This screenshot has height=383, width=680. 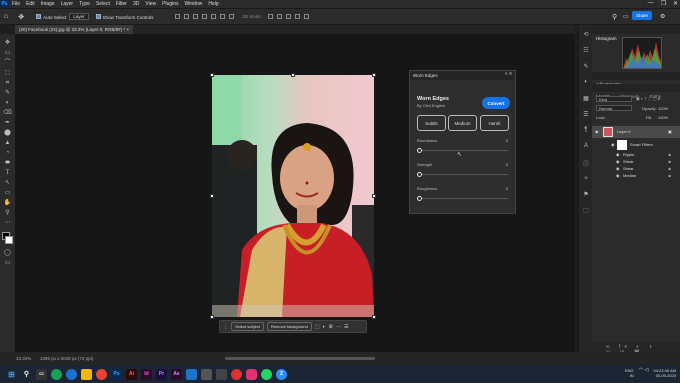 I want to click on preset-harsh-button: Harsh, so click(x=494, y=123).